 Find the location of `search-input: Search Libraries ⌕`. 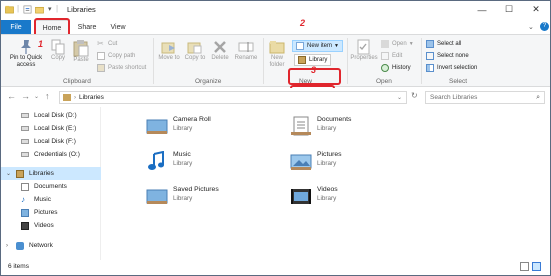

search-input: Search Libraries ⌕ is located at coordinates (485, 97).